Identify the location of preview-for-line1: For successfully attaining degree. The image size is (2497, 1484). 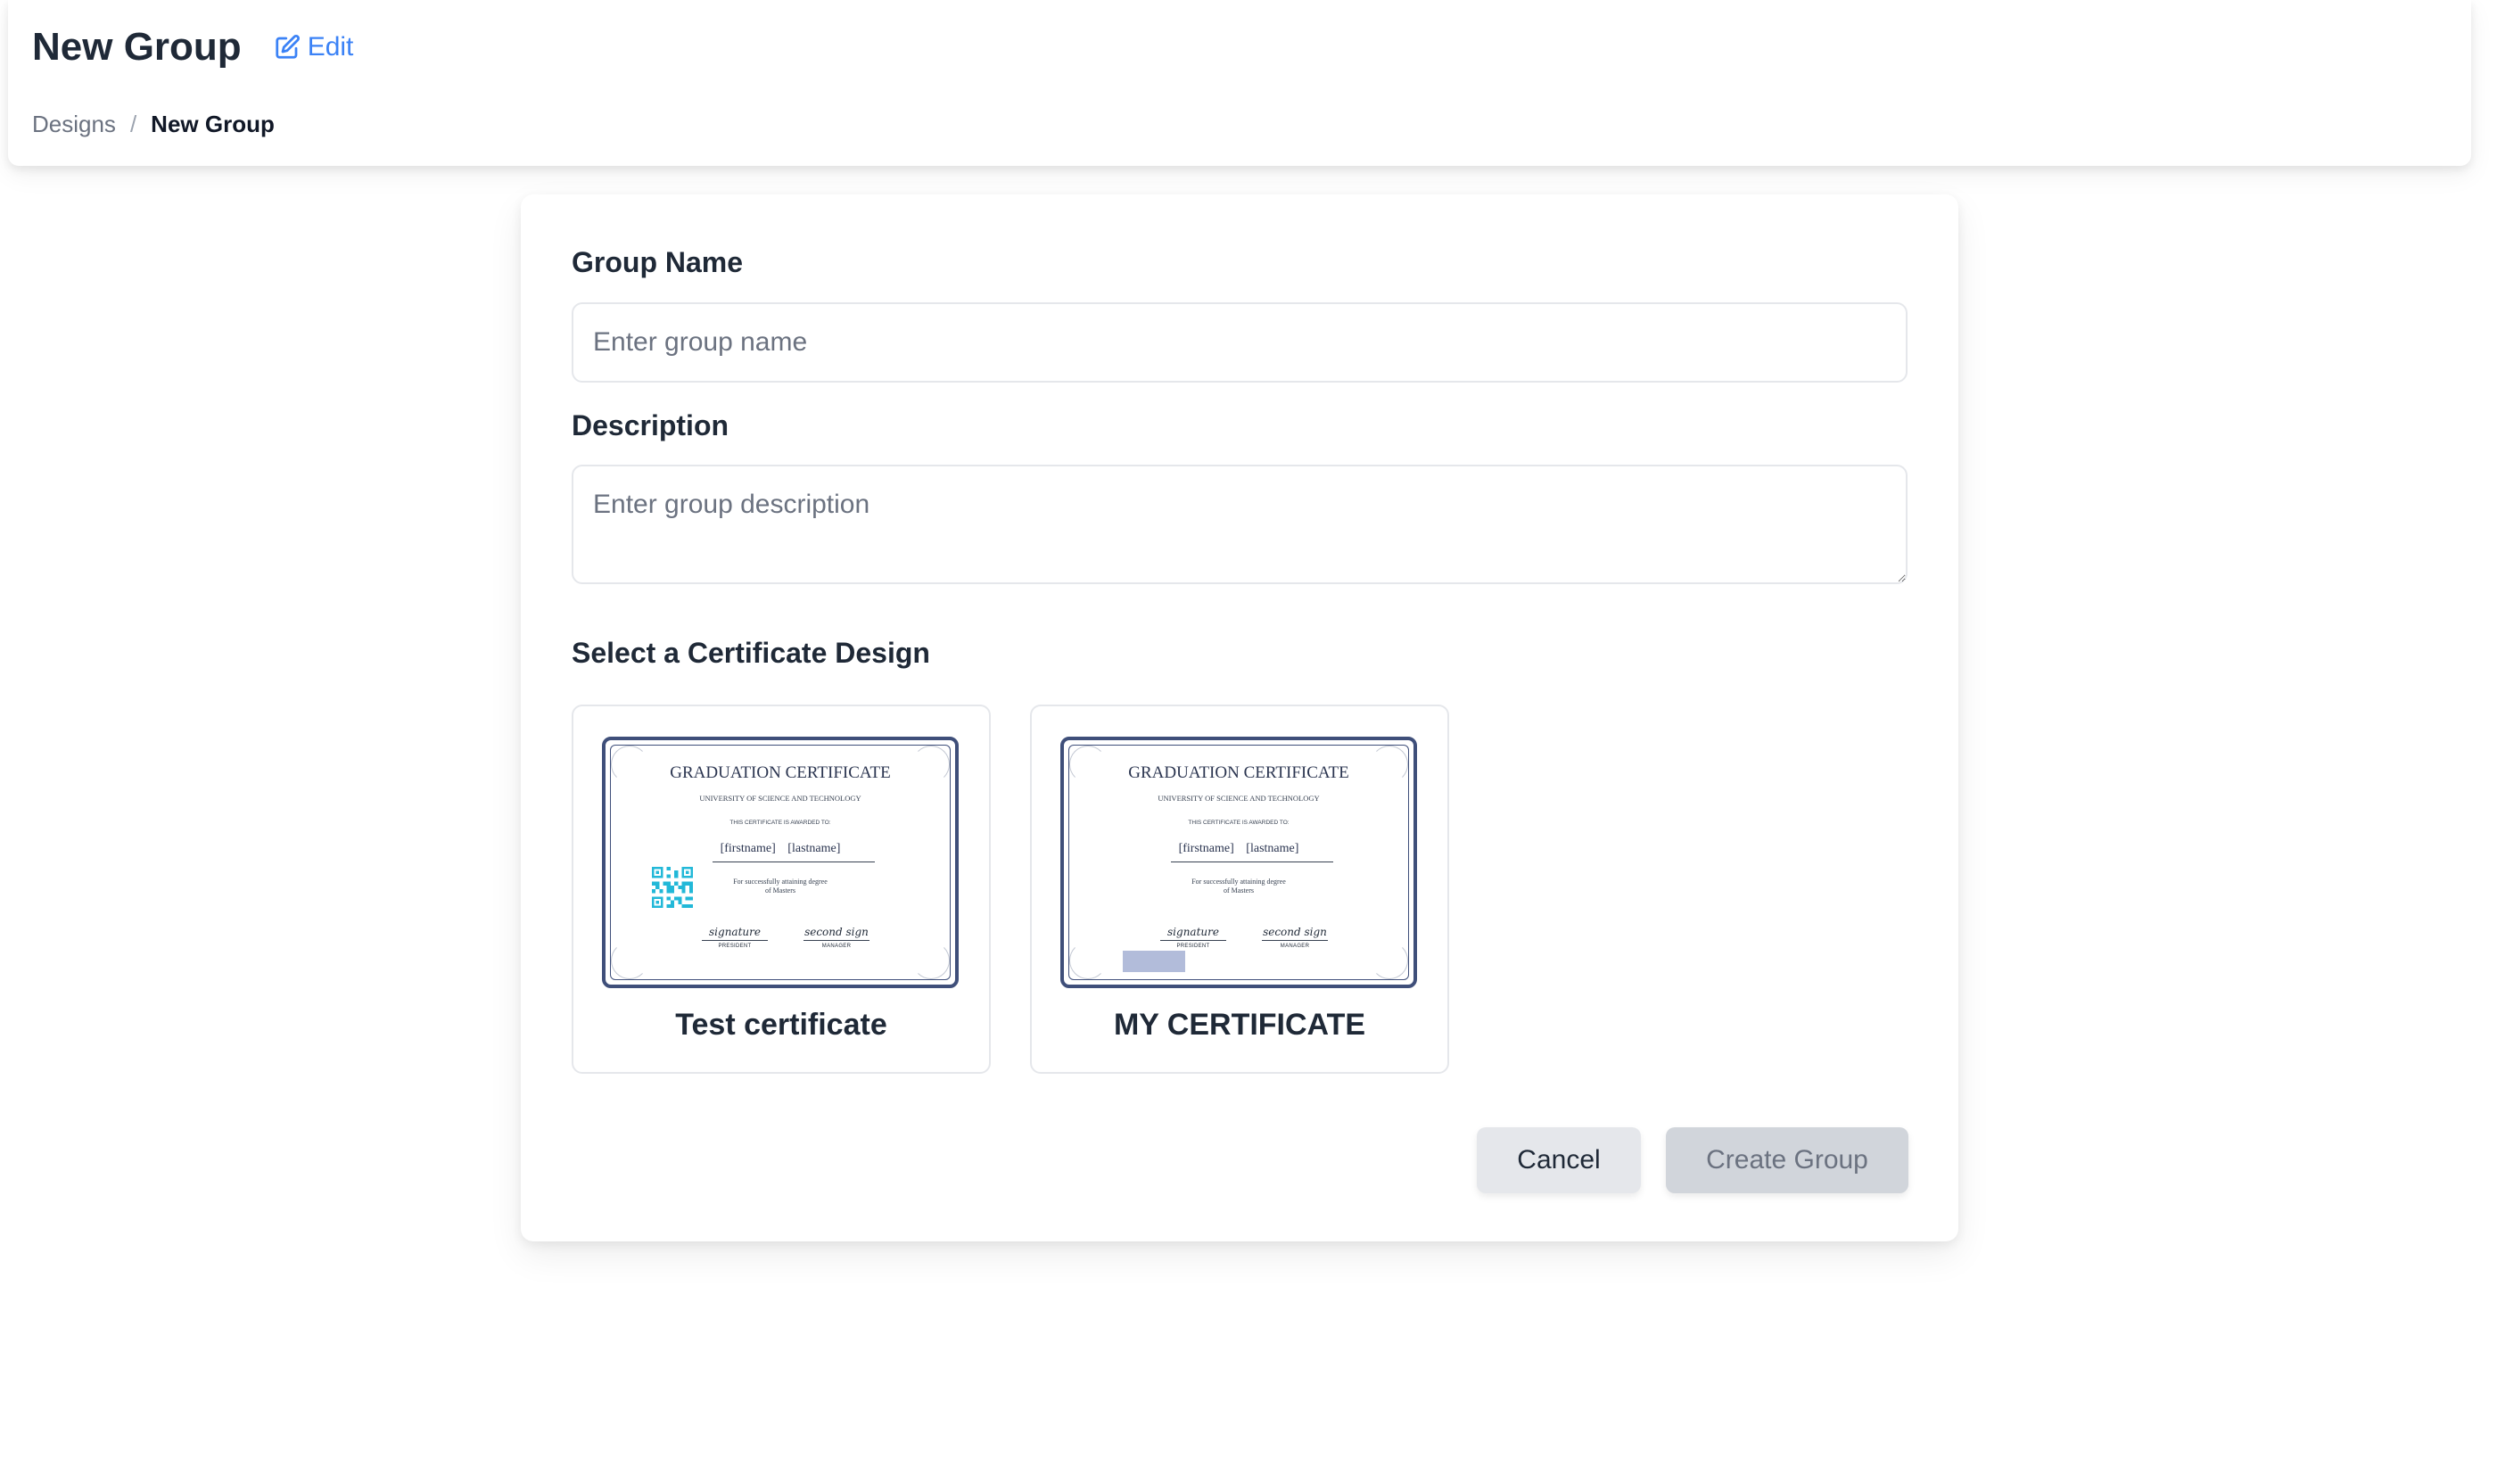
(1238, 882).